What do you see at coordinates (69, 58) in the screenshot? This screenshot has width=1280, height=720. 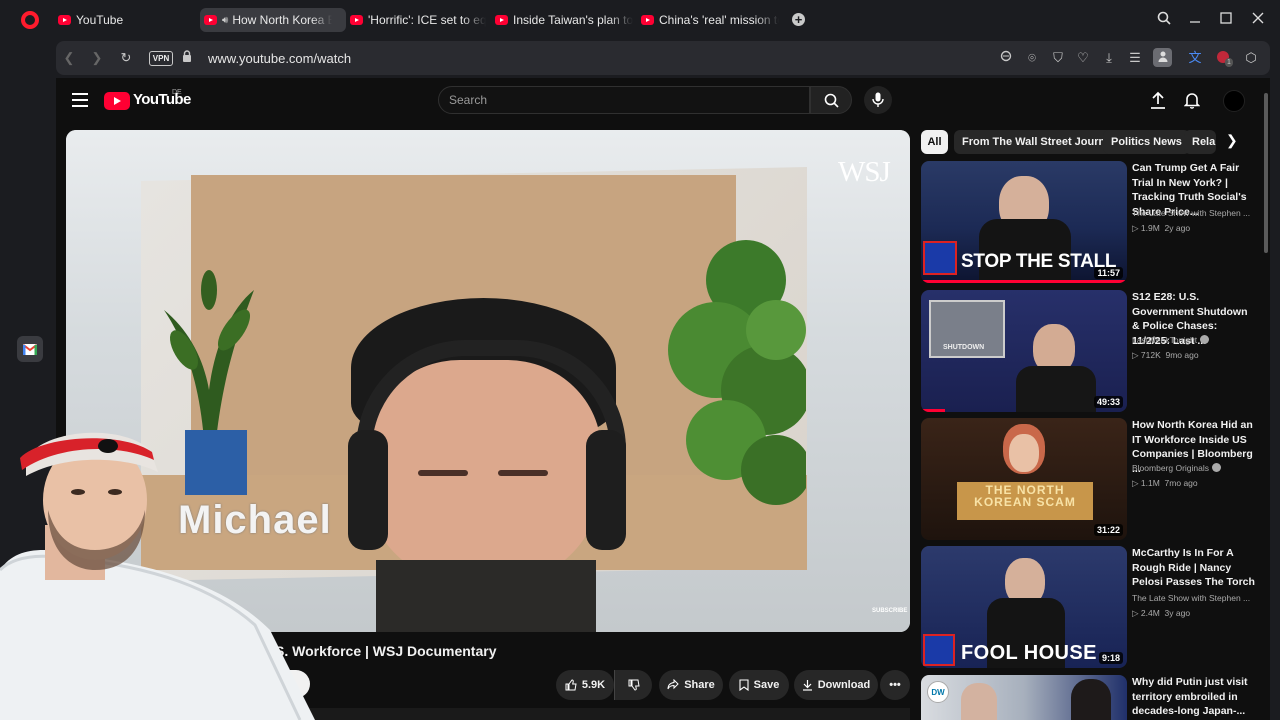 I see `back-icon: ❮` at bounding box center [69, 58].